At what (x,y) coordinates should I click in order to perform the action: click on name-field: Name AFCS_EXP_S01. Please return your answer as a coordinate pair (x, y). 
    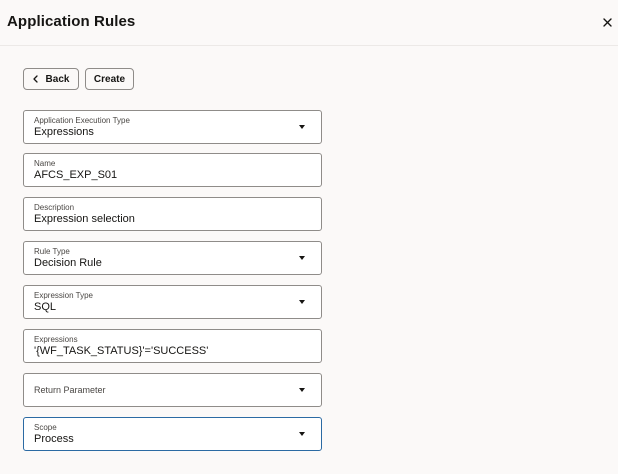
    Looking at the image, I should click on (172, 170).